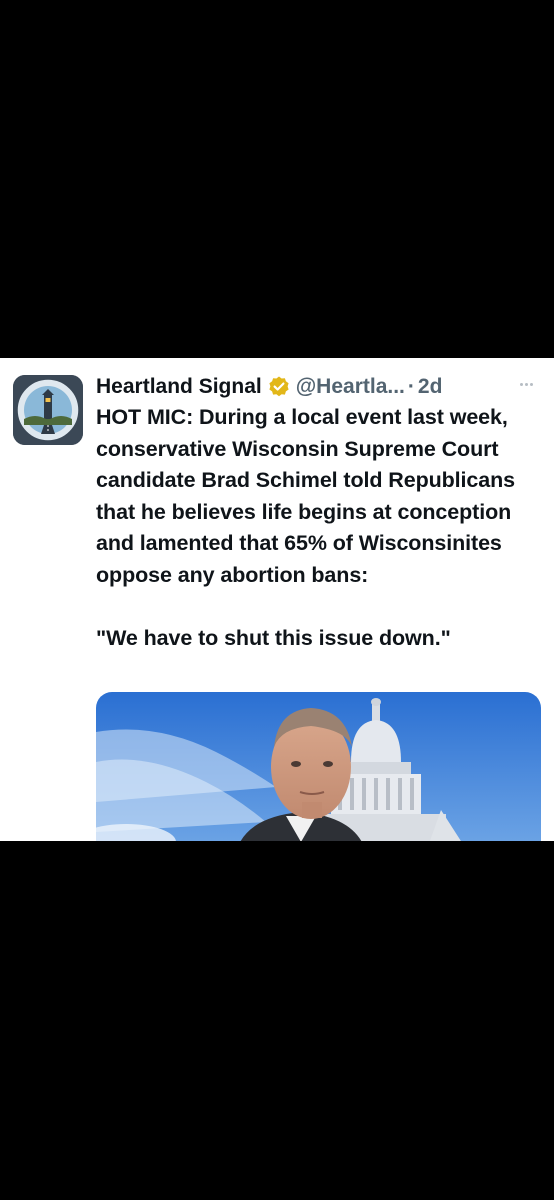  I want to click on more-options-button, so click(526, 384).